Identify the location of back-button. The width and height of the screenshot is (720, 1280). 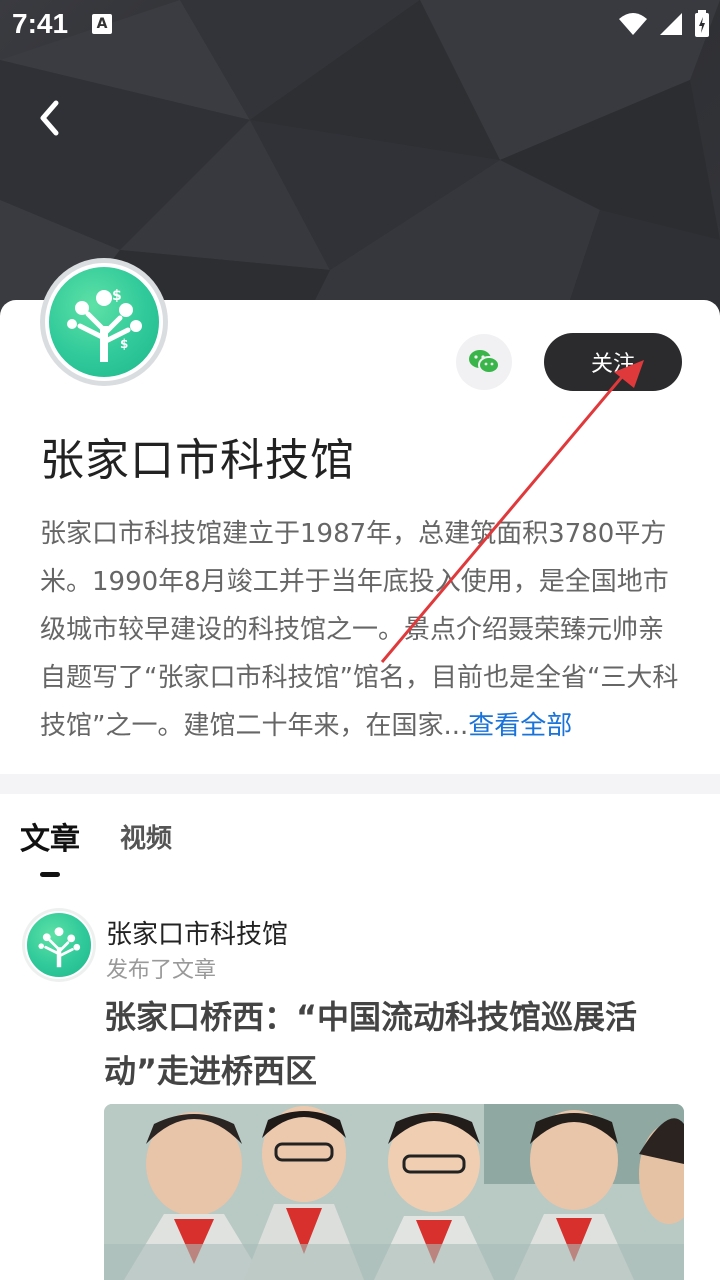
(50, 118).